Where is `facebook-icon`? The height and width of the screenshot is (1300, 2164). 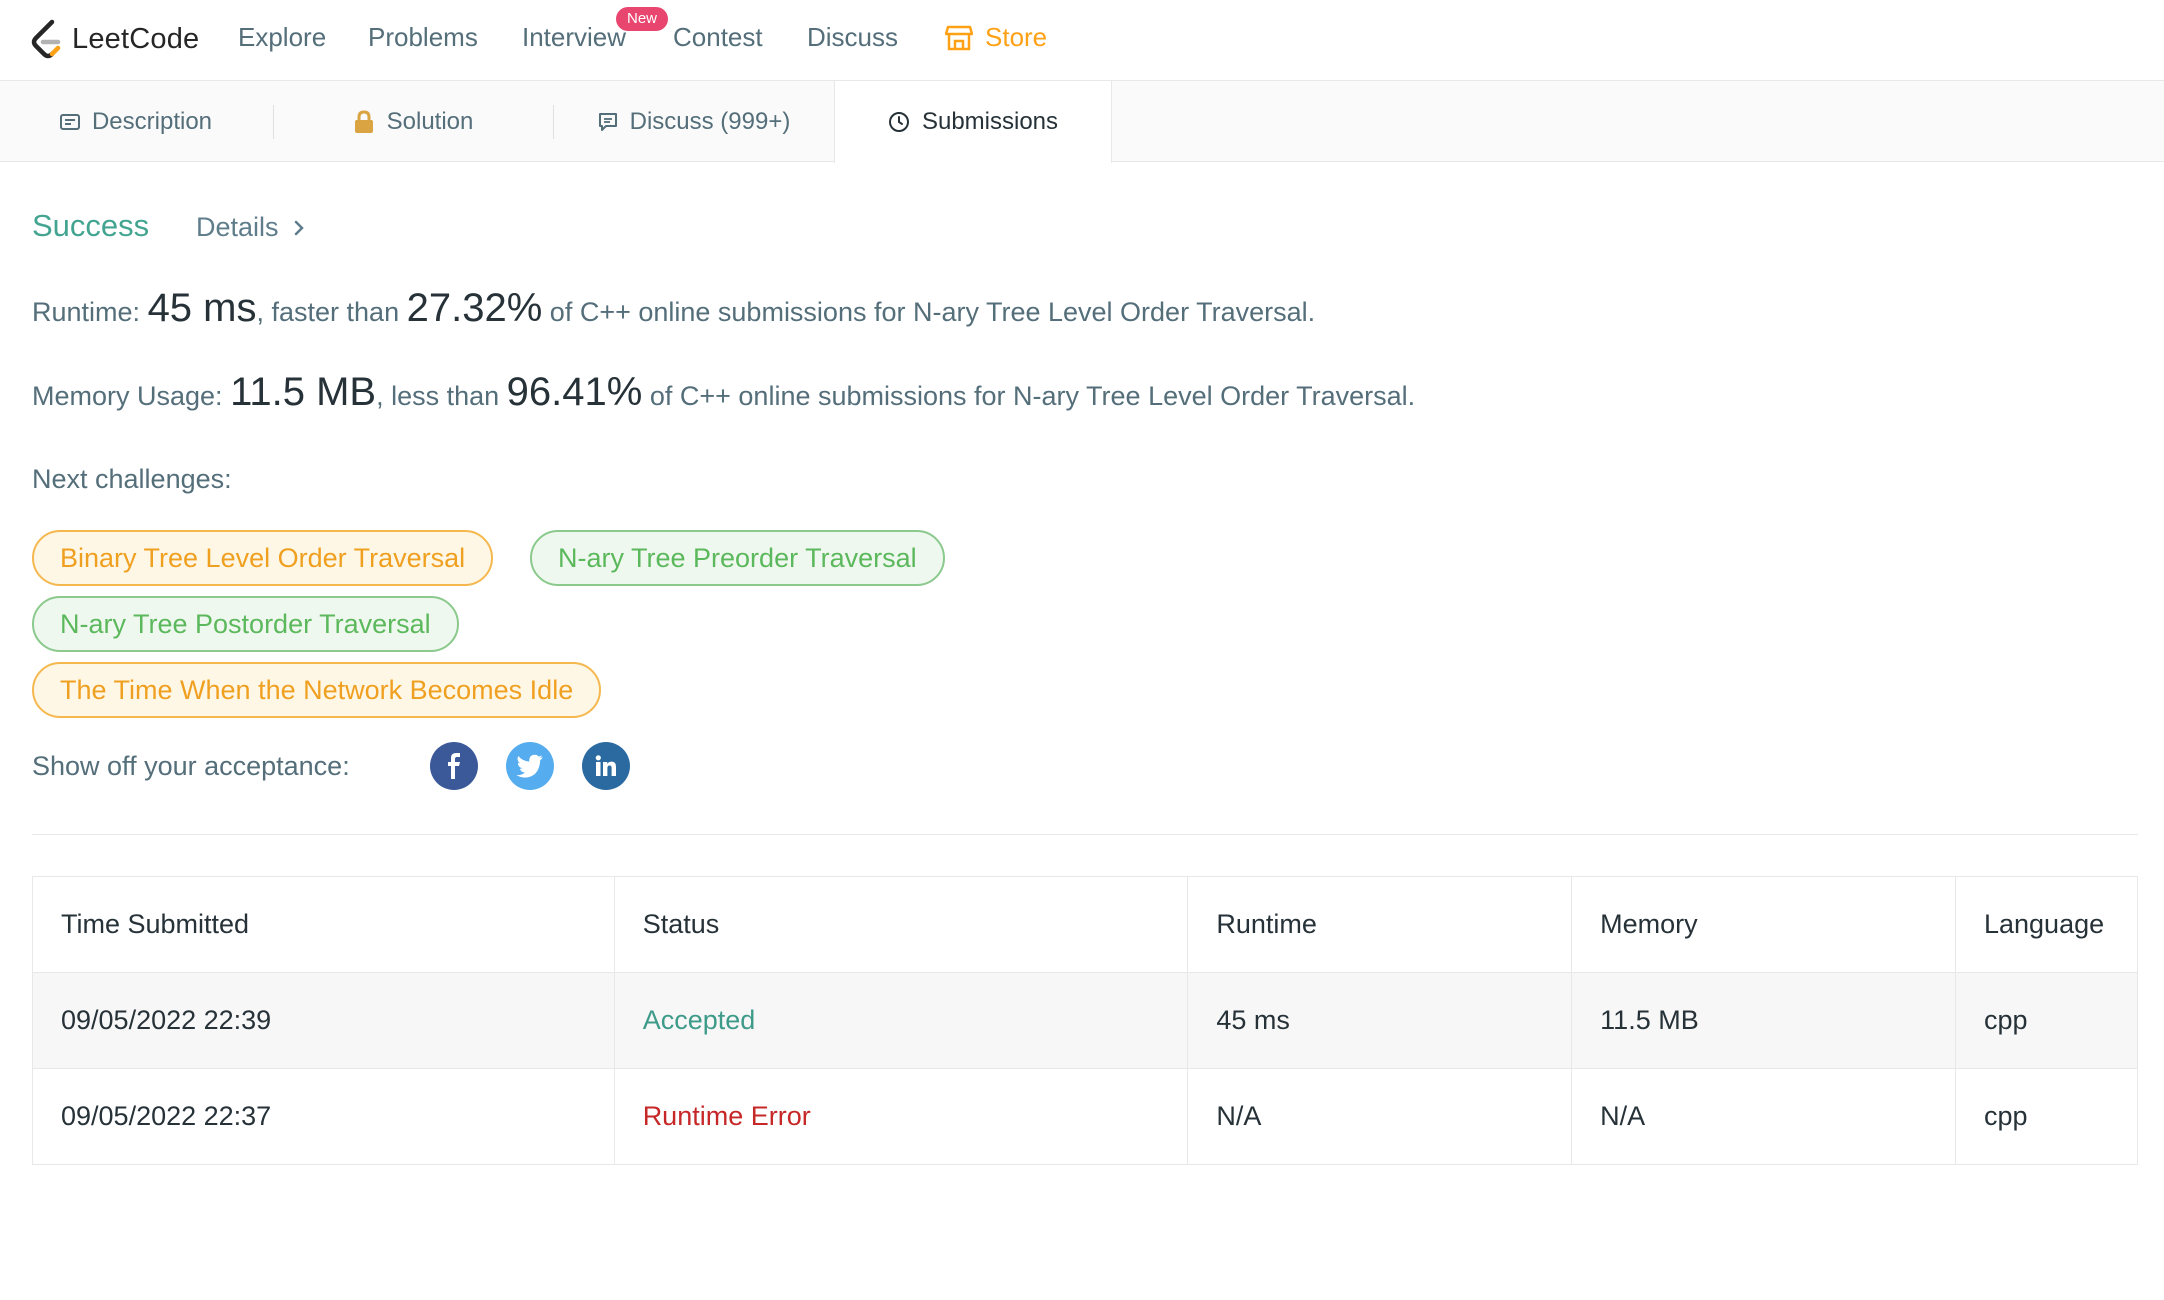
facebook-icon is located at coordinates (454, 766).